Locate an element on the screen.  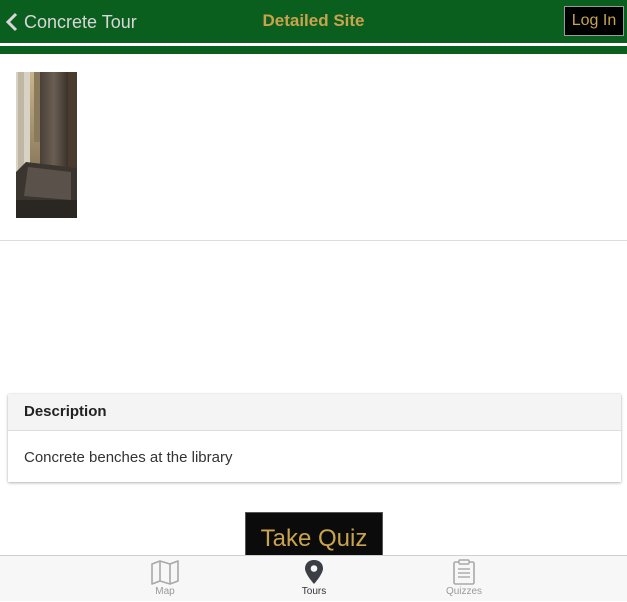
tab-map: Map is located at coordinates (165, 579).